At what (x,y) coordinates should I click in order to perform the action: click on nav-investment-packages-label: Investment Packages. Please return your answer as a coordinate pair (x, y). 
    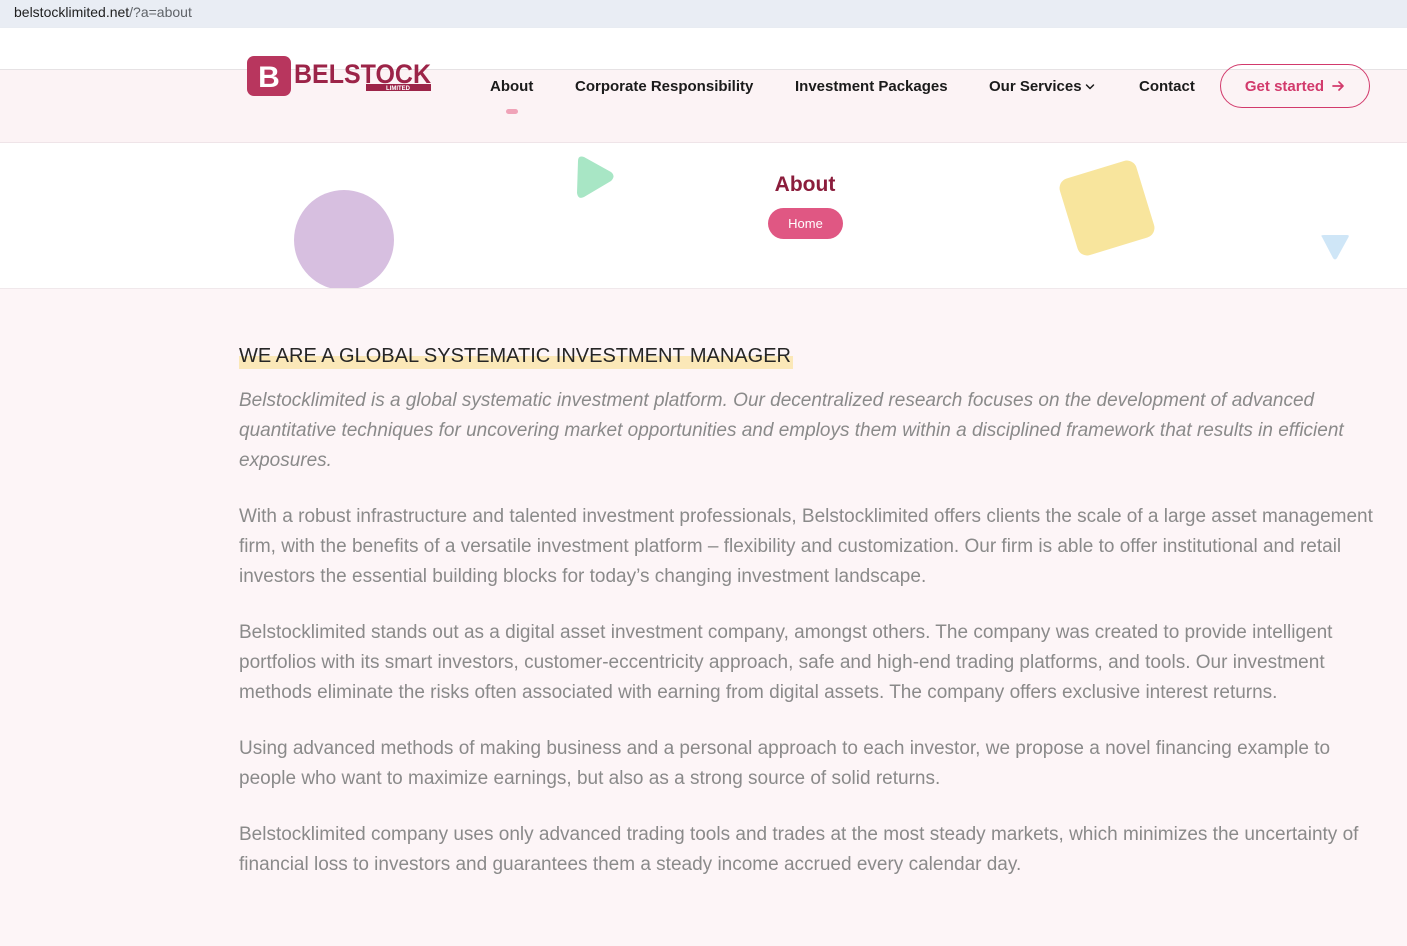
    Looking at the image, I should click on (871, 86).